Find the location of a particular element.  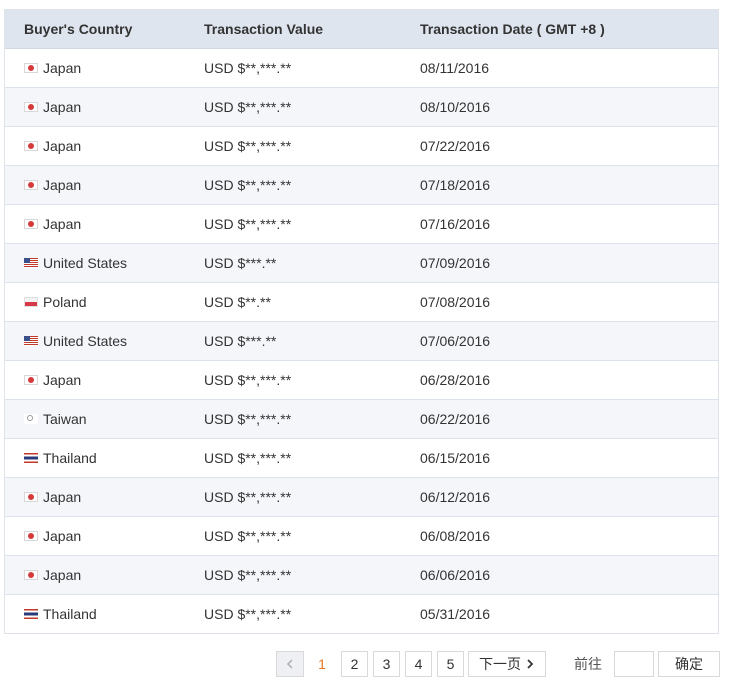

cell-transaction-date: 07/06/2016 is located at coordinates (455, 341).